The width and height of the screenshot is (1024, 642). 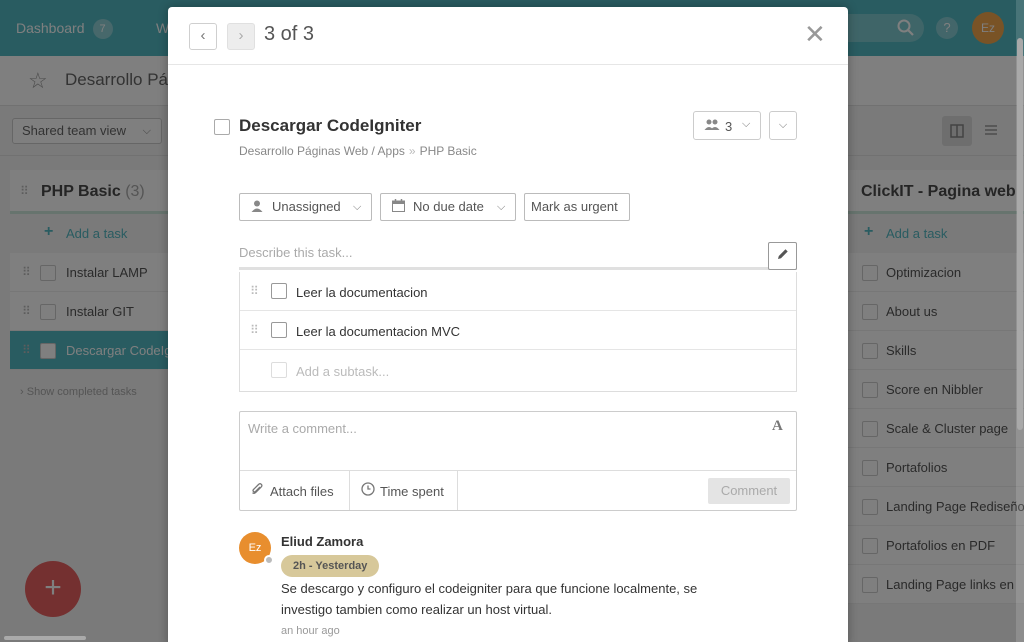 What do you see at coordinates (222, 127) in the screenshot?
I see `task-complete-checkbox` at bounding box center [222, 127].